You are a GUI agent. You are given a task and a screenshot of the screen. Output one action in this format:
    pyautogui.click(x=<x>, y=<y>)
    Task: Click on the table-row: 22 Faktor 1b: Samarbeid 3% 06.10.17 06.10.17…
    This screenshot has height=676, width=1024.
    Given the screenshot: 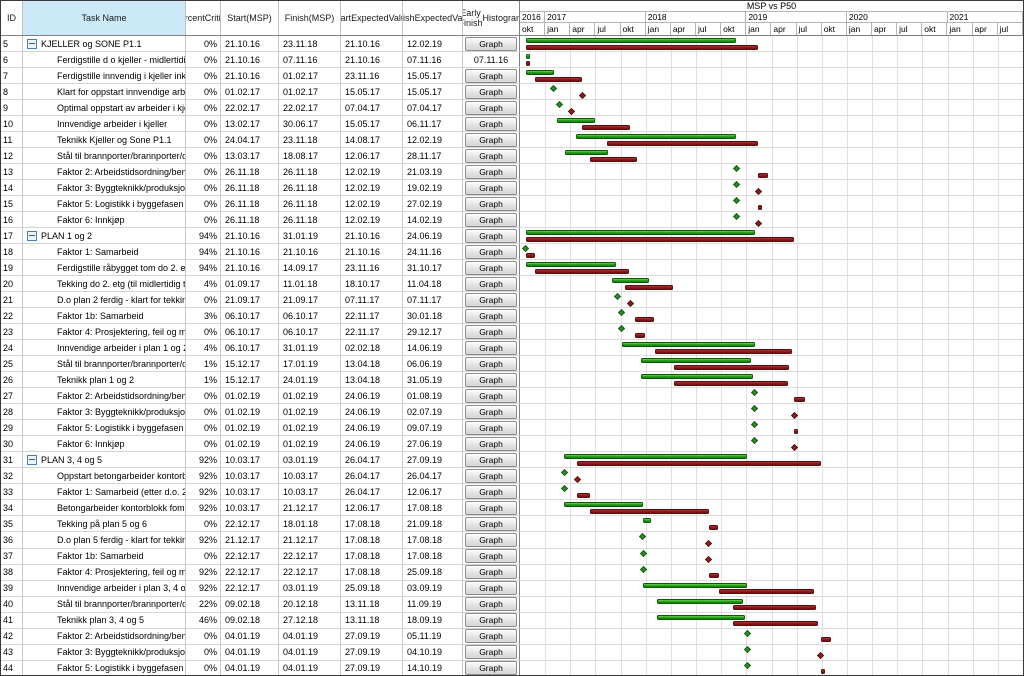 What is the action you would take?
    pyautogui.click(x=260, y=316)
    